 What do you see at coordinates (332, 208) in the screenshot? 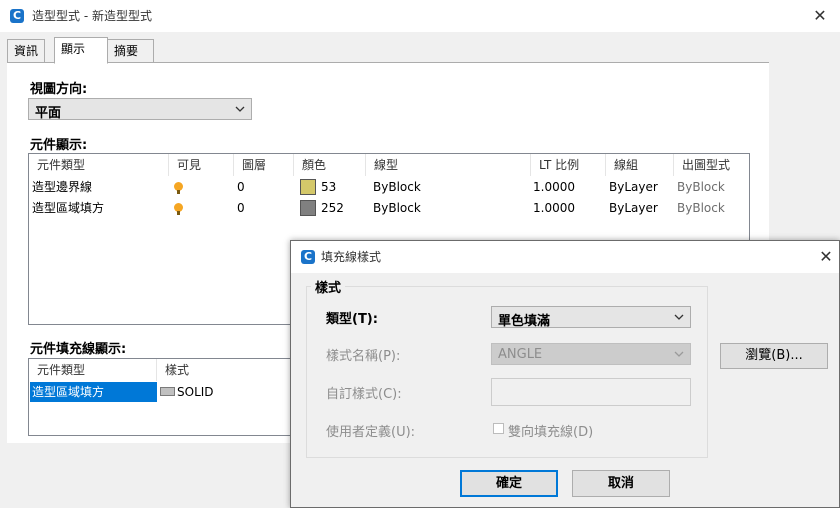
I see `table-row-color: 252` at bounding box center [332, 208].